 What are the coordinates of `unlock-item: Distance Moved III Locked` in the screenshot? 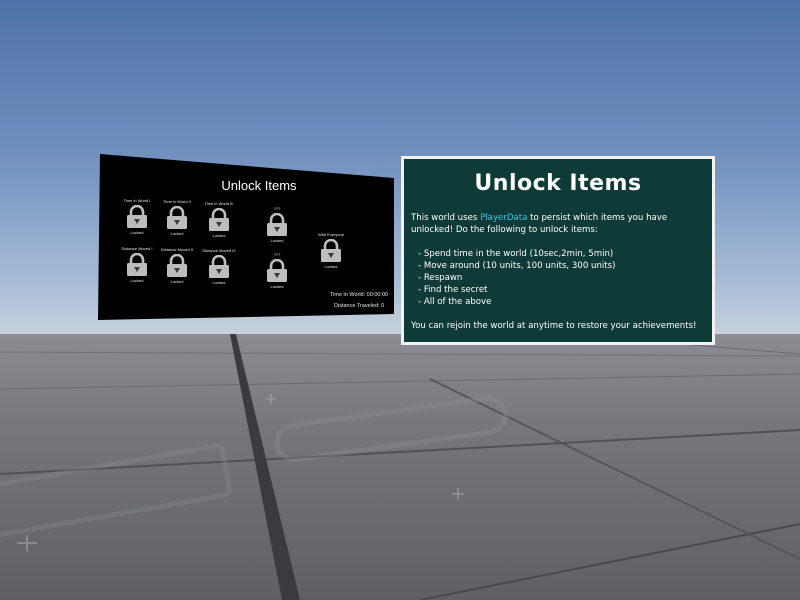 It's located at (219, 266).